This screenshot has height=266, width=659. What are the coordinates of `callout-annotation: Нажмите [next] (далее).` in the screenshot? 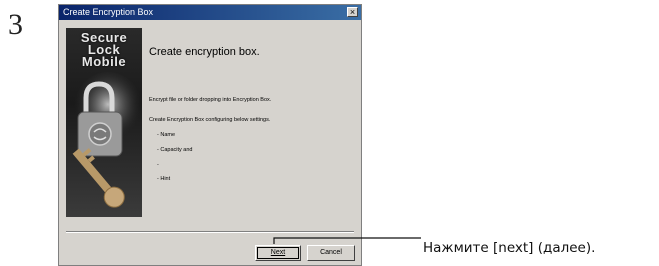 It's located at (509, 248).